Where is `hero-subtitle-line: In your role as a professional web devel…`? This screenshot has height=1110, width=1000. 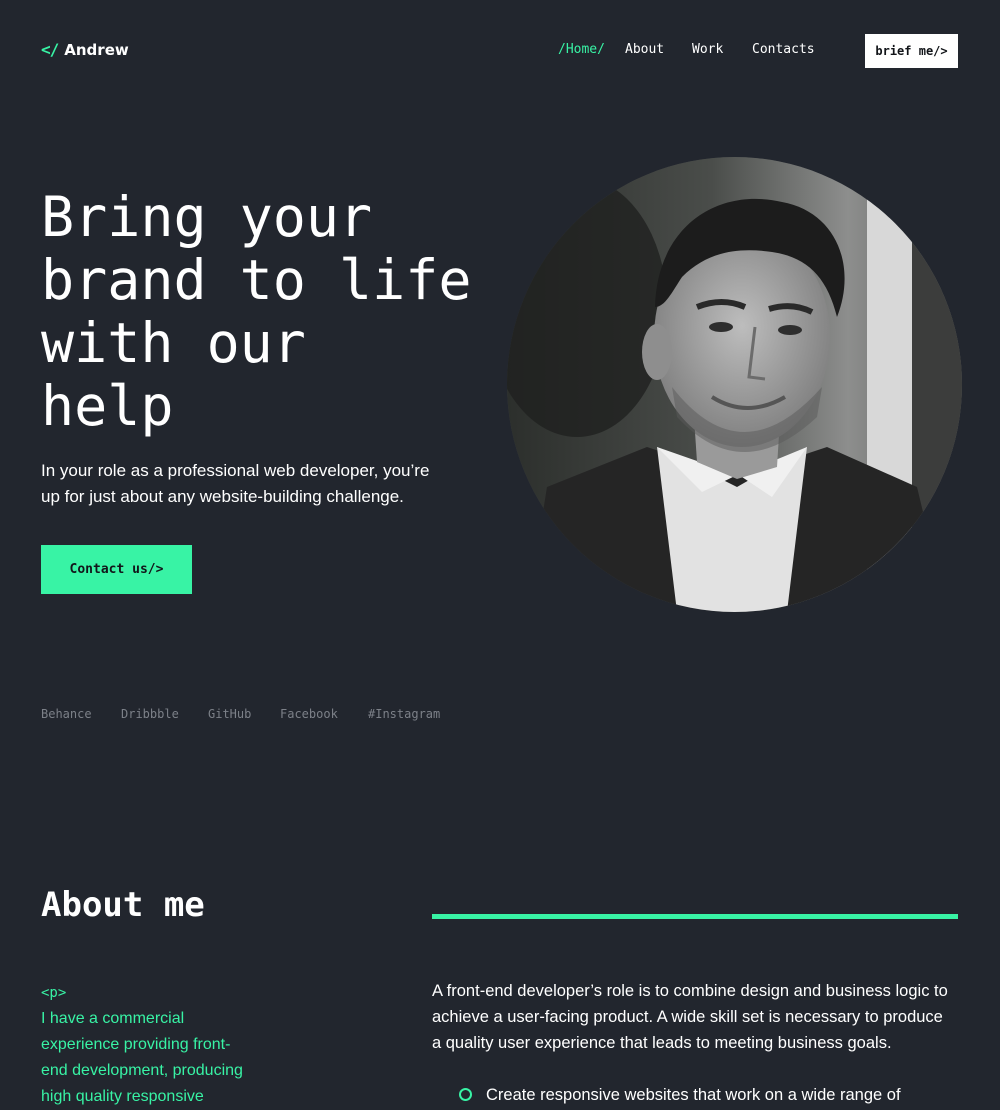 hero-subtitle-line: In your role as a professional web devel… is located at coordinates (235, 470).